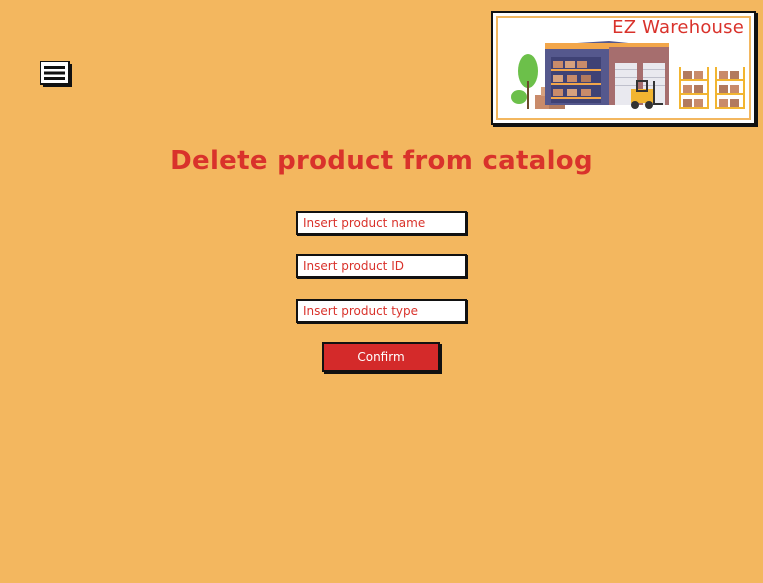  Describe the element at coordinates (381, 223) in the screenshot. I see `product-name-input` at that location.